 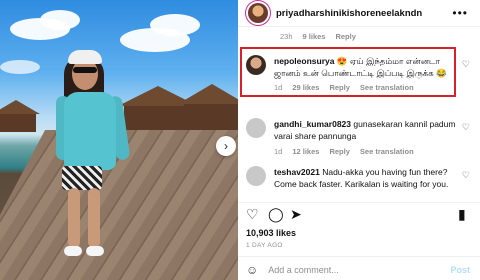 I want to click on owner-avatar, so click(x=258, y=13).